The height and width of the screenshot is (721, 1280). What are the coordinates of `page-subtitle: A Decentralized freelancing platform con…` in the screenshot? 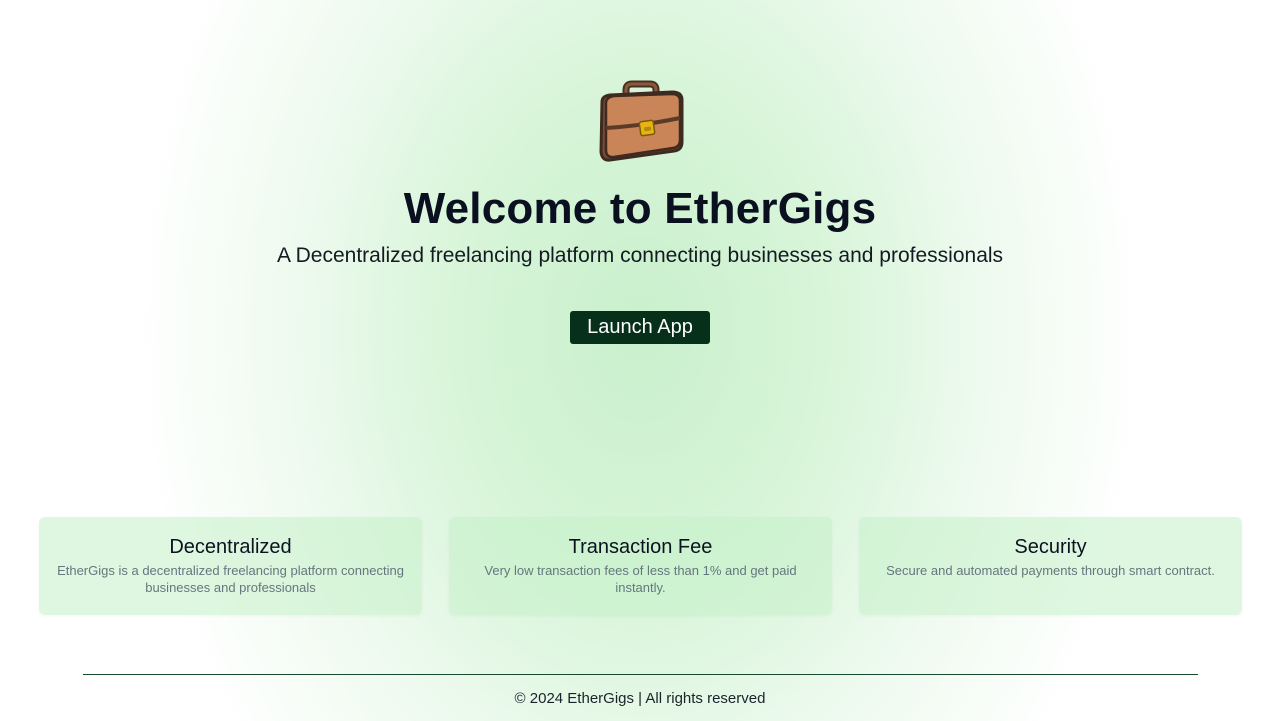 It's located at (640, 255).